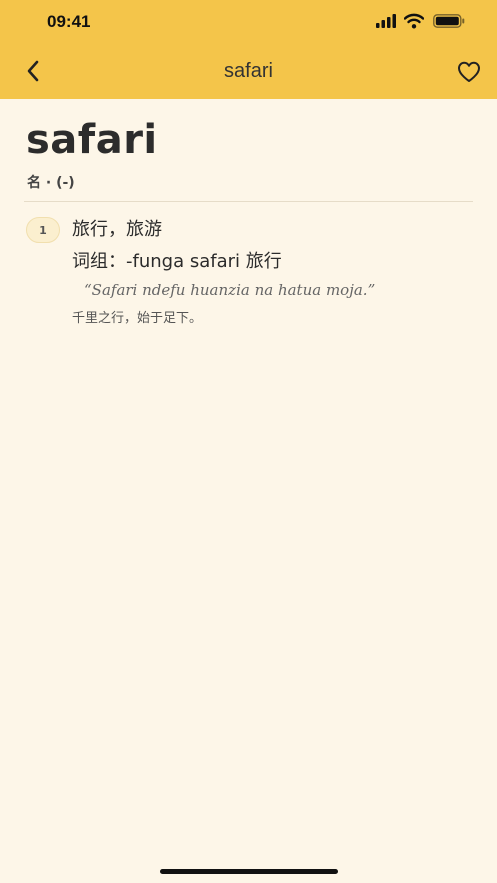 The width and height of the screenshot is (497, 883). What do you see at coordinates (92, 140) in the screenshot?
I see `word-headword: safari` at bounding box center [92, 140].